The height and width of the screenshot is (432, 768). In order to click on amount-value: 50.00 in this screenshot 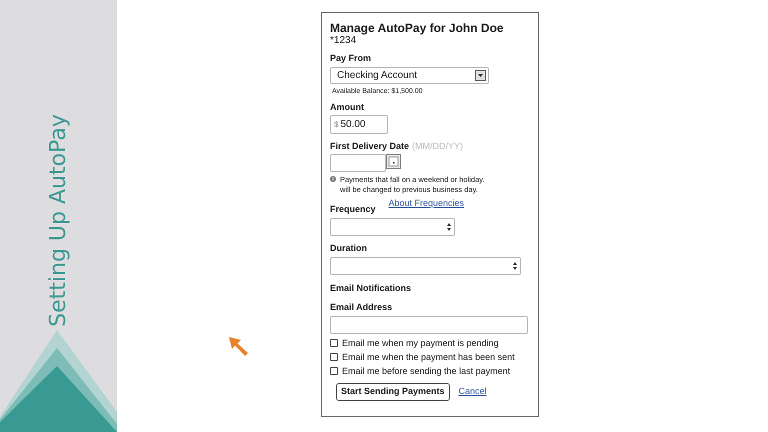, I will do `click(353, 125)`.